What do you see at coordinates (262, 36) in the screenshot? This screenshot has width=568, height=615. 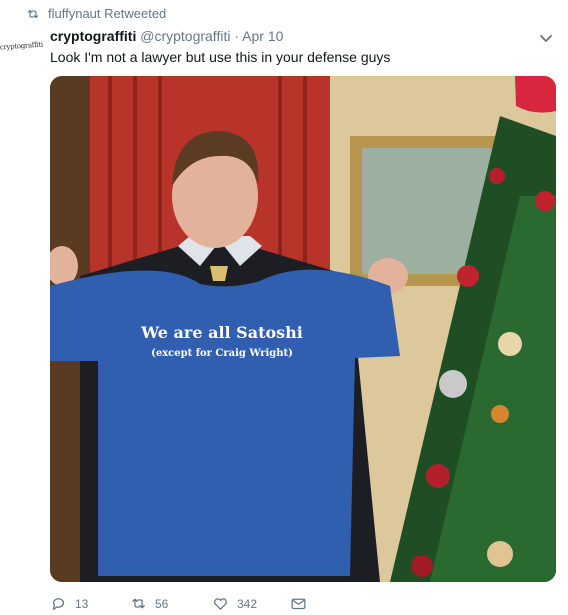 I see `tweet-timestamp: Apr 10` at bounding box center [262, 36].